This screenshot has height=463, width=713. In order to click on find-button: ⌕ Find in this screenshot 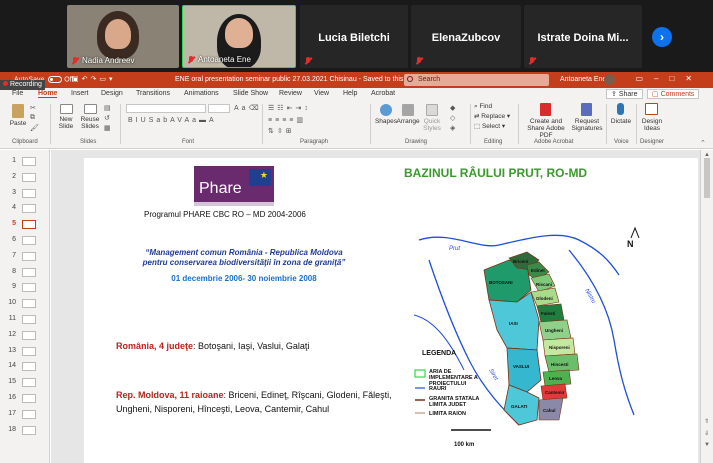, I will do `click(483, 106)`.